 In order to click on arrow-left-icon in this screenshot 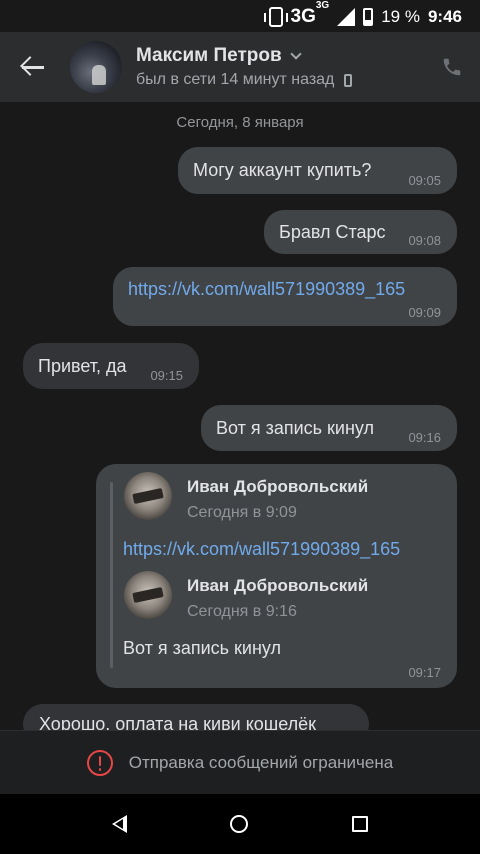, I will do `click(32, 67)`.